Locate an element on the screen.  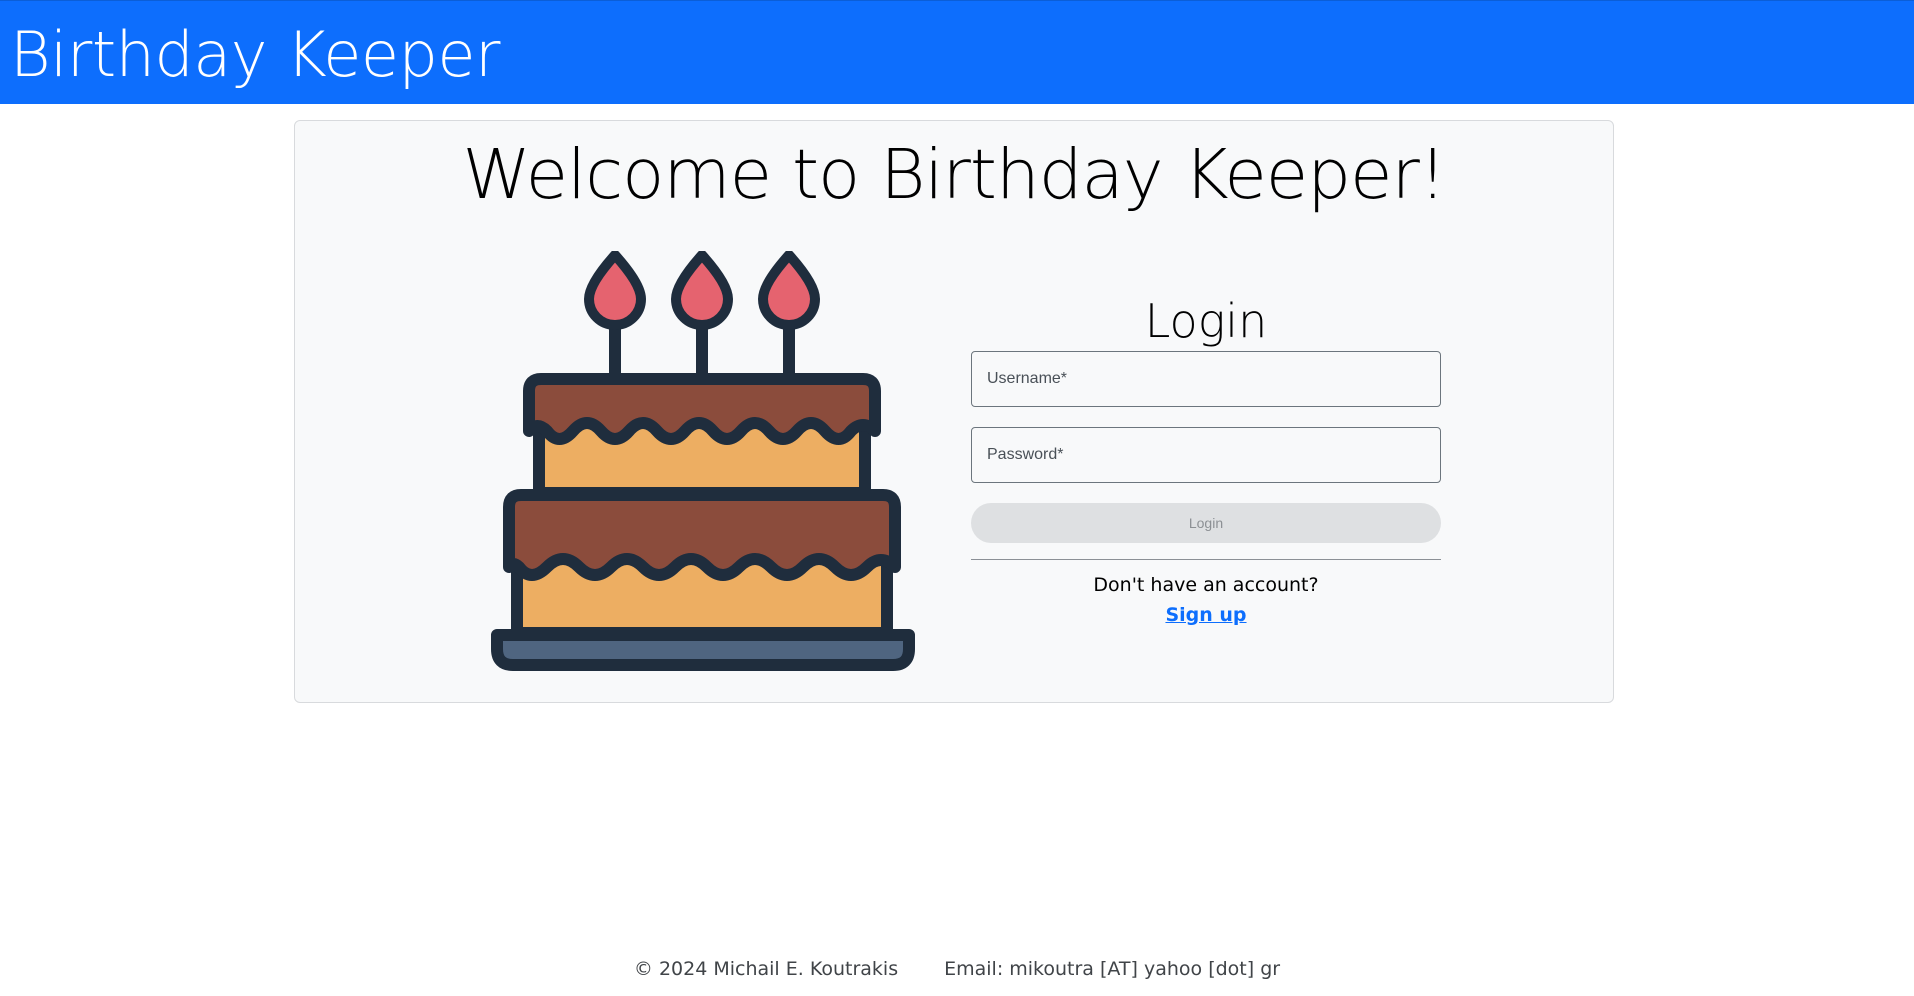
footer-copyright: © 2024 Michail E. Koutrakis is located at coordinates (766, 969).